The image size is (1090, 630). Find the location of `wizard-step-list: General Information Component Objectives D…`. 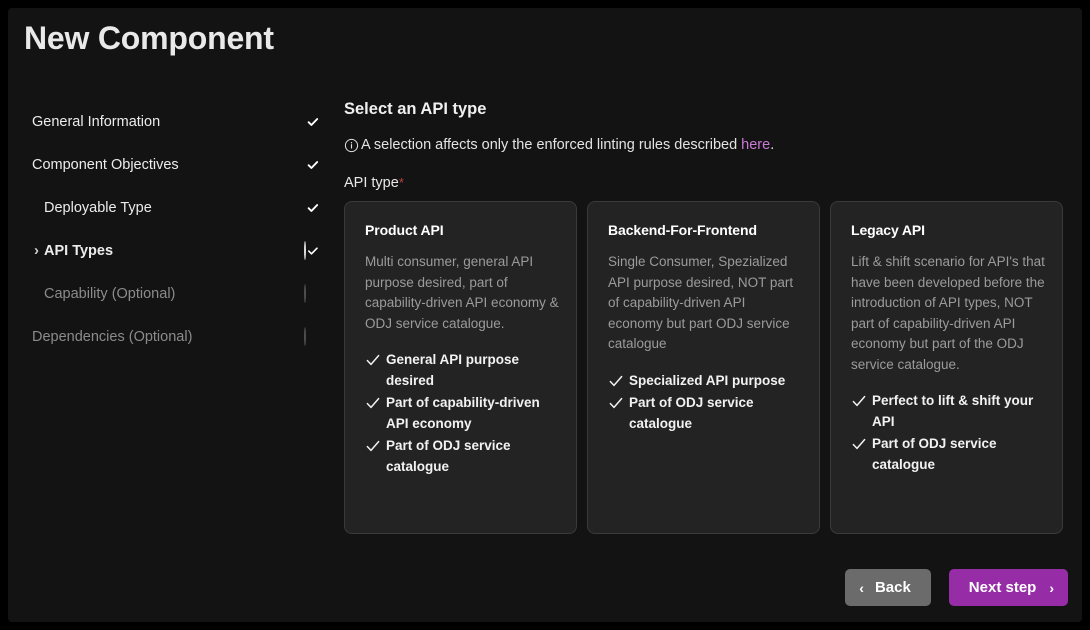

wizard-step-list: General Information Component Objectives D… is located at coordinates (178, 229).